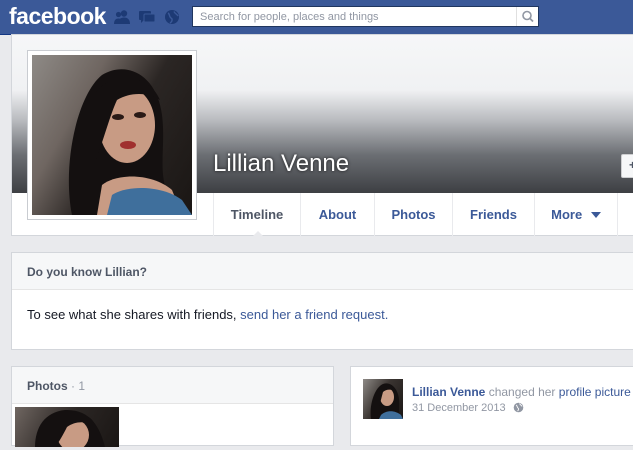 This screenshot has width=633, height=450. I want to click on friend-request-title: Do you know Lillian?, so click(87, 272).